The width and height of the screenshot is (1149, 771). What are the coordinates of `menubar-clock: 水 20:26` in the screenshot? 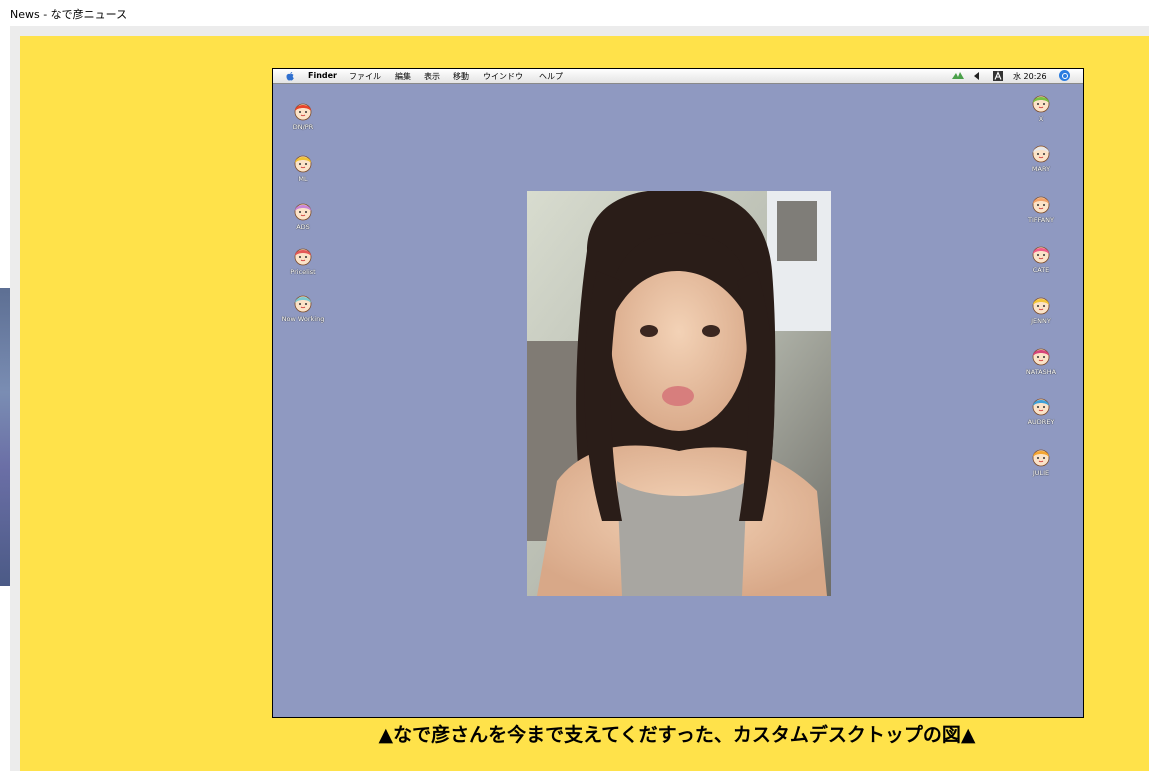 It's located at (1030, 76).